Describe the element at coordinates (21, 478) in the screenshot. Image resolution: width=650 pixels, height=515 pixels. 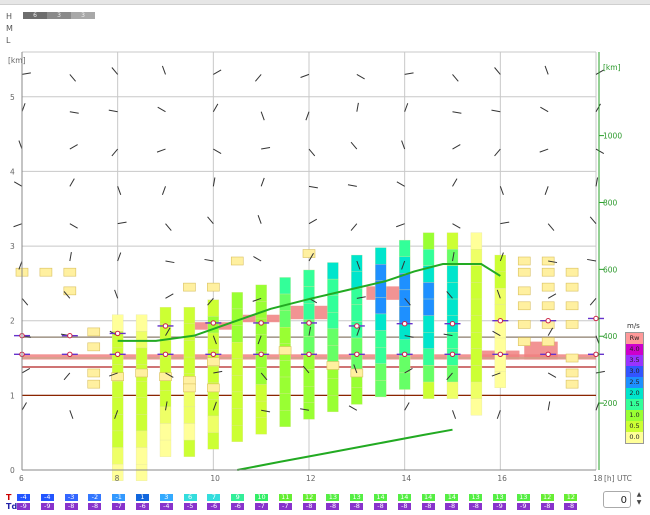
I see `x-tick-label: 6` at that location.